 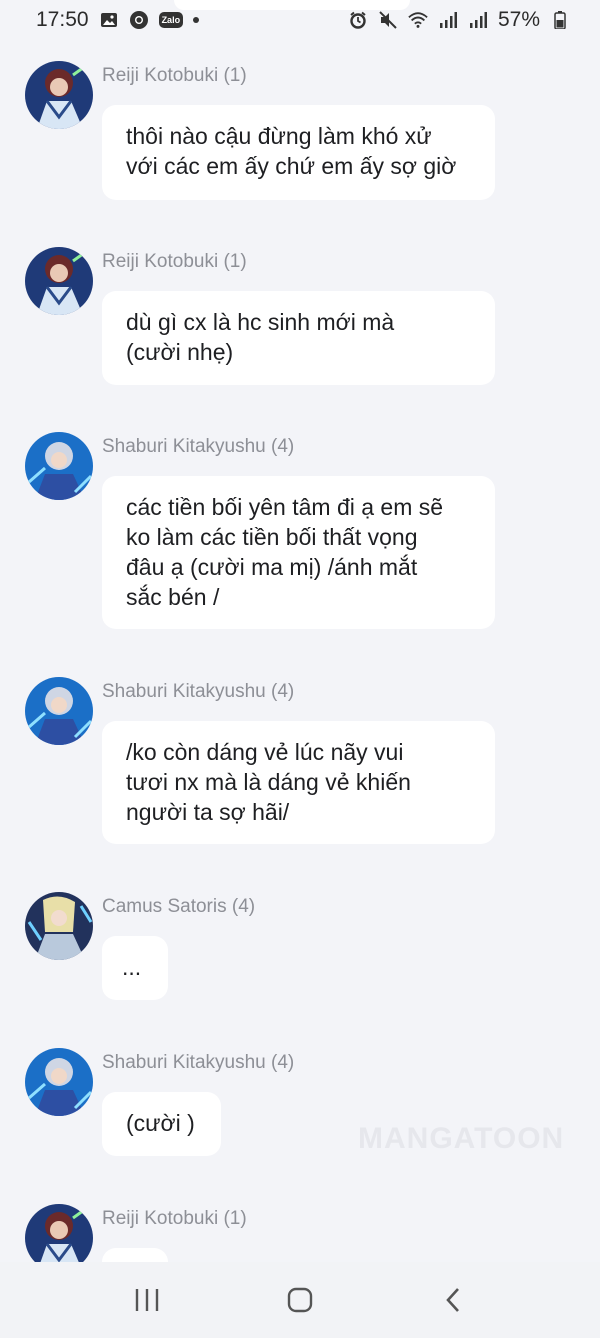 I want to click on message-line: (cười ), so click(x=160, y=1123).